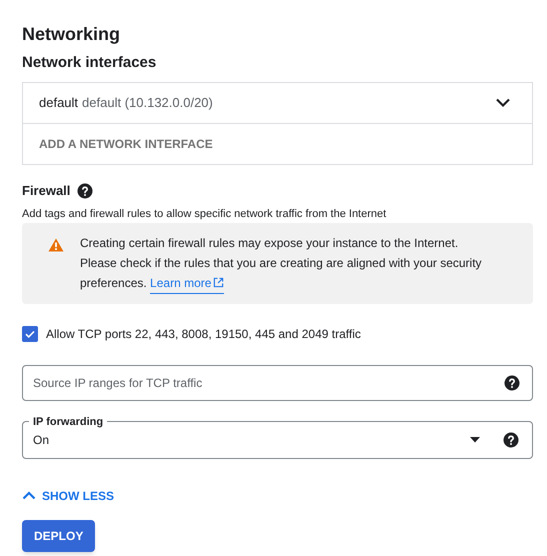 The width and height of the screenshot is (547, 556). What do you see at coordinates (203, 334) in the screenshot?
I see `checkbox-label: Allow TCP ports 22, 443, 8008, 19150, 445 and 2049 traffic` at bounding box center [203, 334].